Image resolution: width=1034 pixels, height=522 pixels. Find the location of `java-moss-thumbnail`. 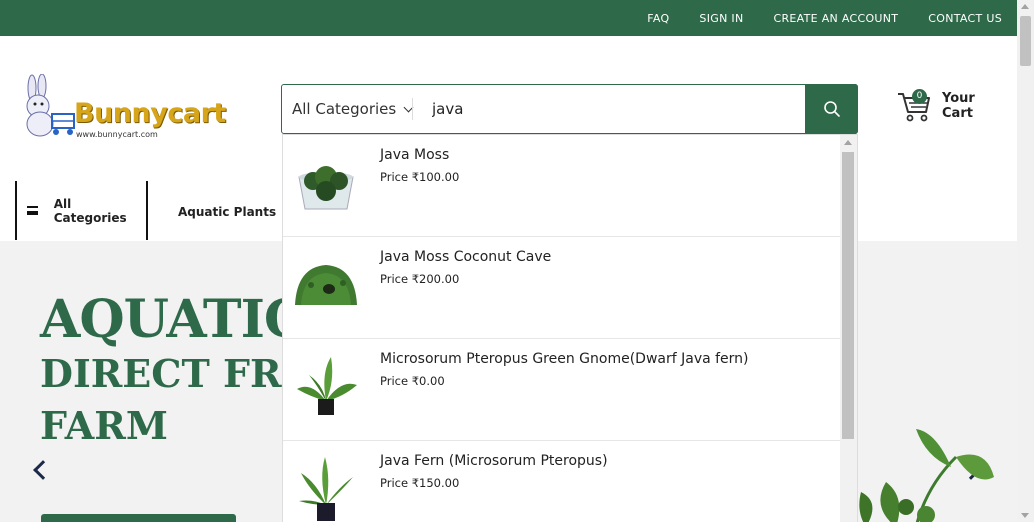

java-moss-thumbnail is located at coordinates (326, 188).